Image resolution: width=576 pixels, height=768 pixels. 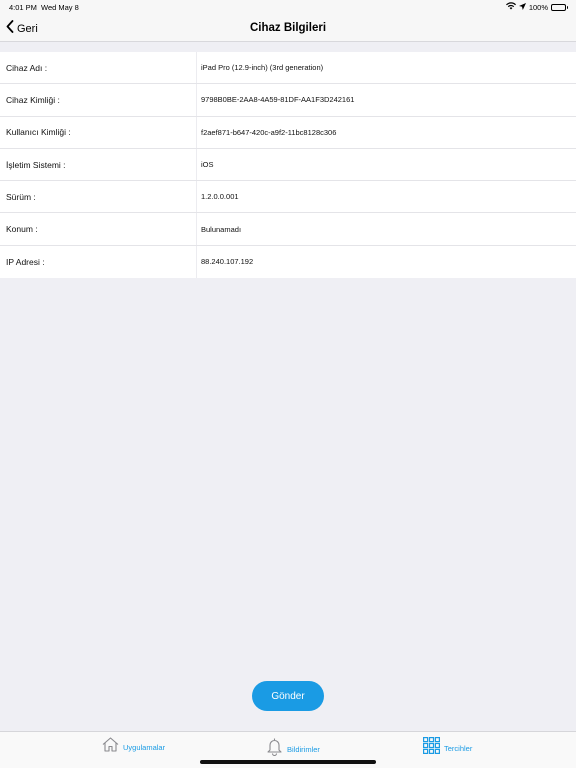 What do you see at coordinates (98, 68) in the screenshot?
I see `row-label: Cihaz Adı :` at bounding box center [98, 68].